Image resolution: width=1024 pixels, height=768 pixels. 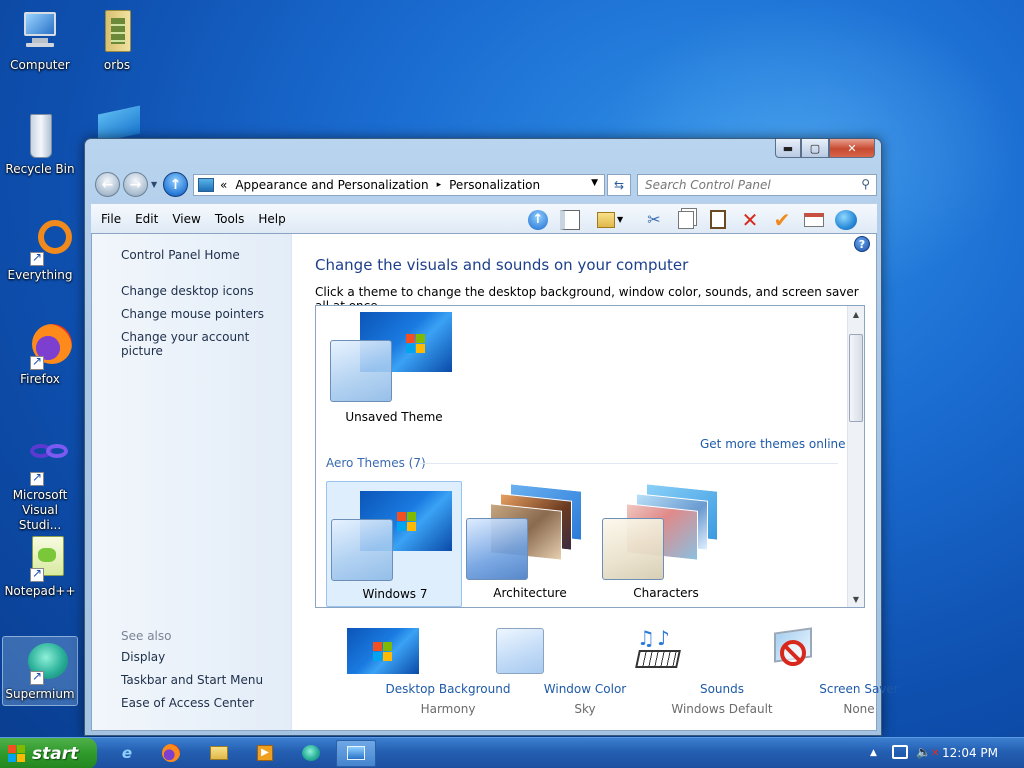 What do you see at coordinates (143, 657) in the screenshot?
I see `display-link: Display` at bounding box center [143, 657].